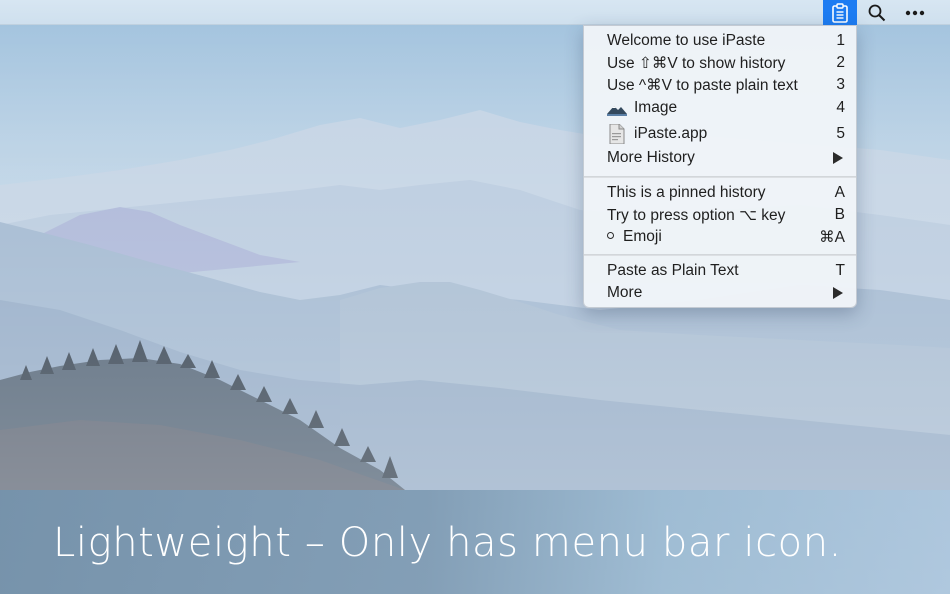 This screenshot has width=950, height=594. I want to click on circle-bullet-icon, so click(610, 235).